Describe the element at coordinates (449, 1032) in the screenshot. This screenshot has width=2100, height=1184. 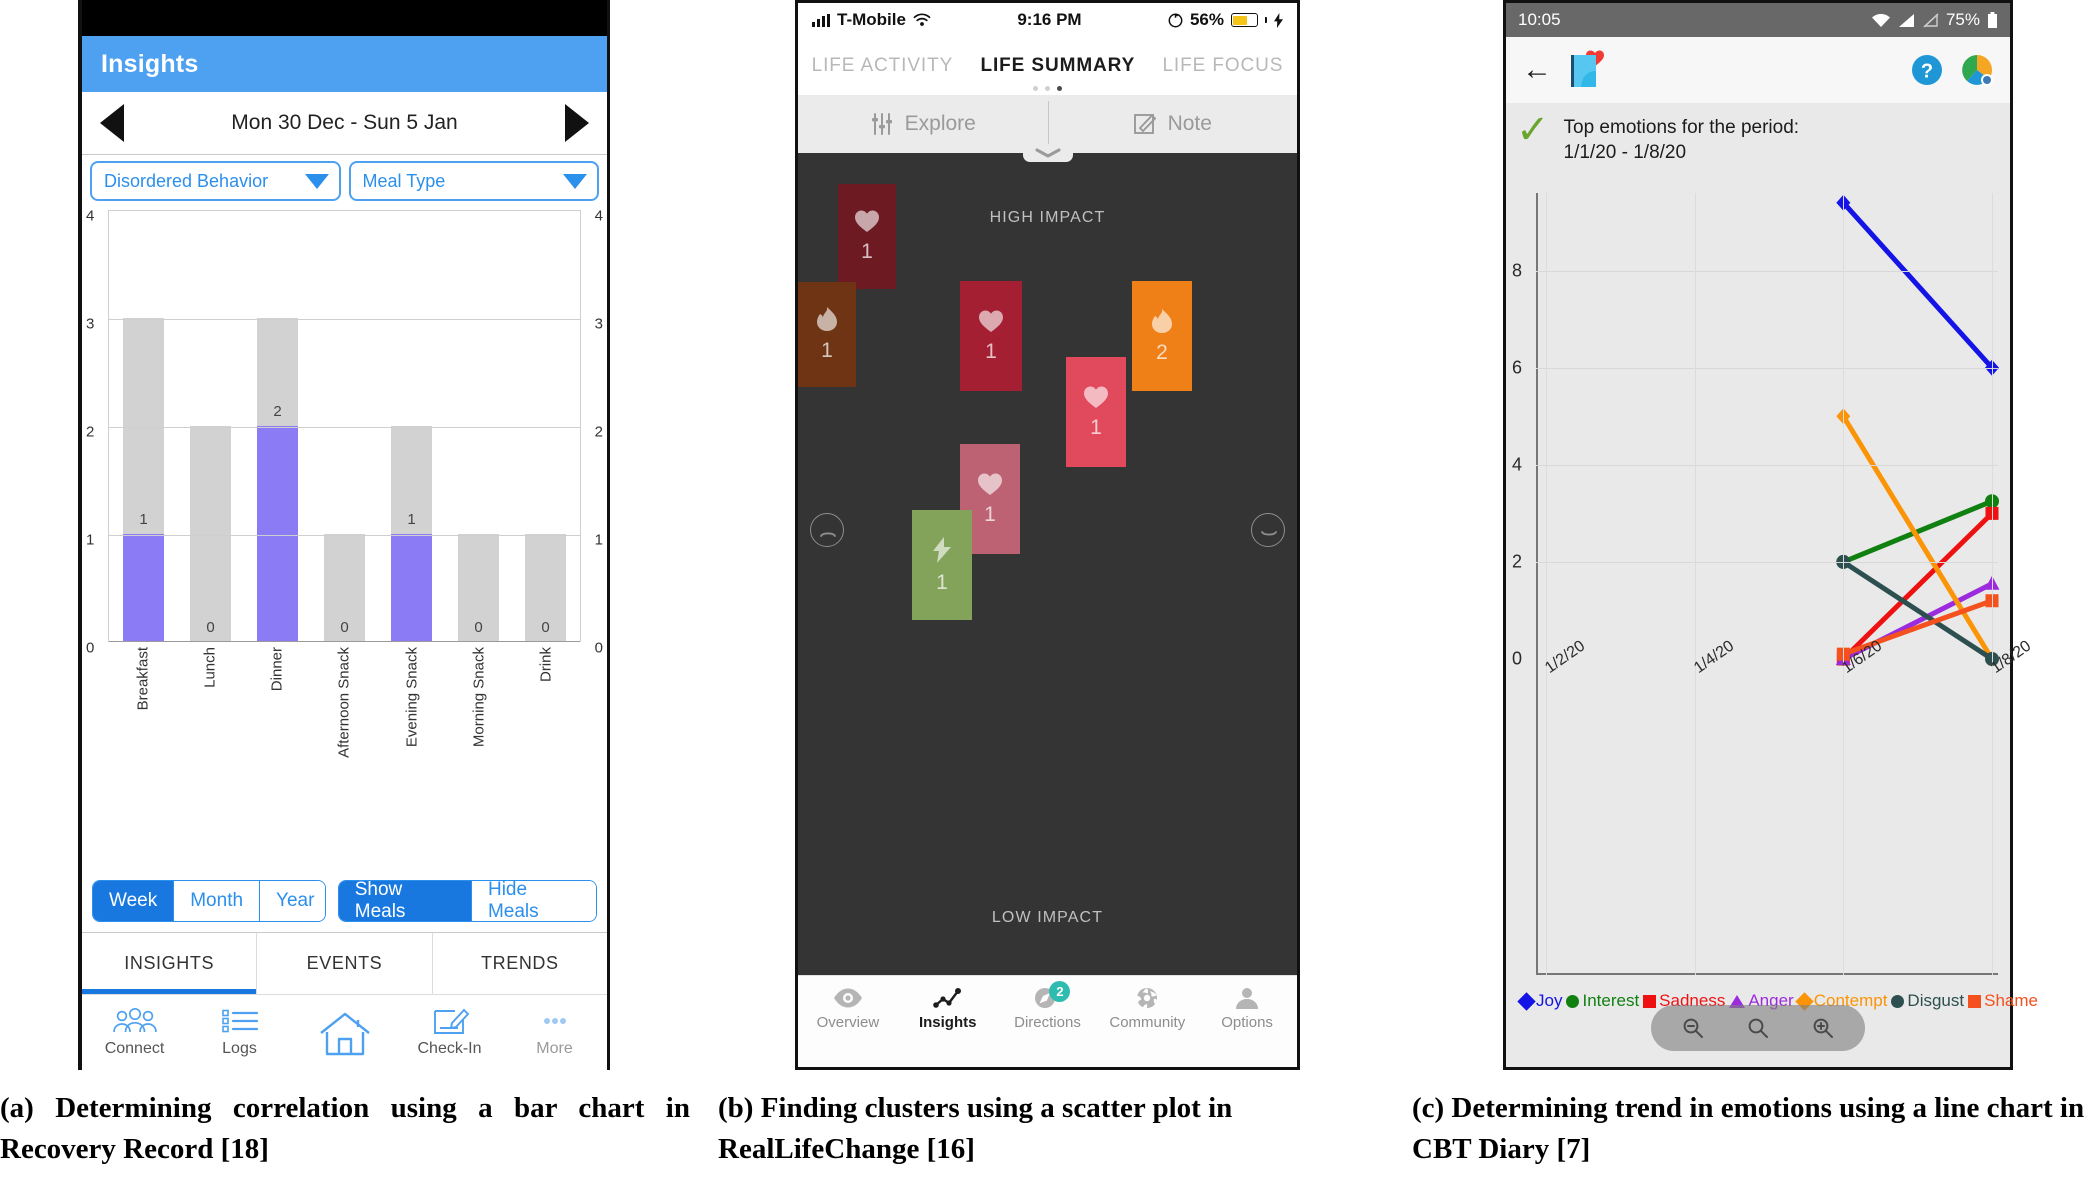
I see `sidebar-item-check-in: Check-In` at that location.